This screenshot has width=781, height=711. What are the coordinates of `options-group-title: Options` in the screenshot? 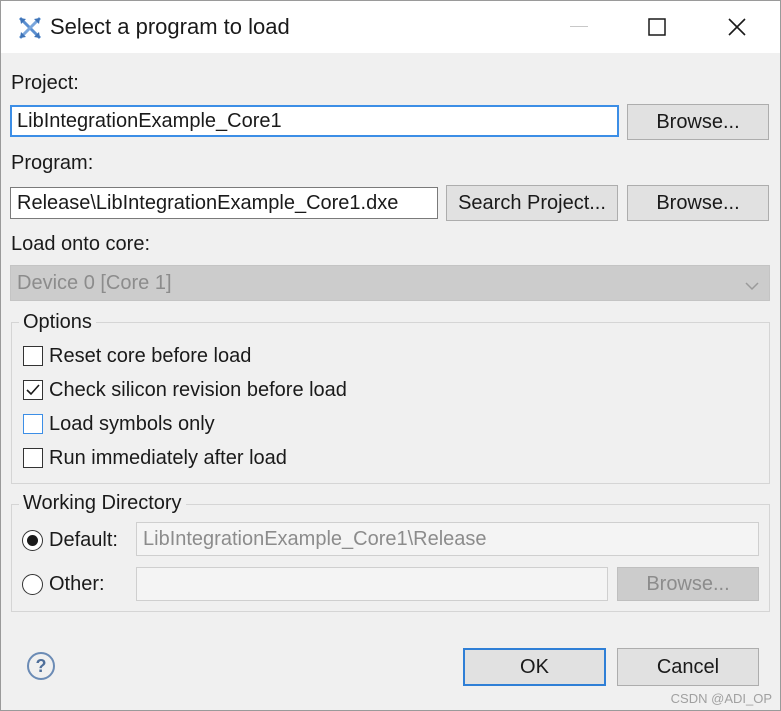 It's located at (57, 322).